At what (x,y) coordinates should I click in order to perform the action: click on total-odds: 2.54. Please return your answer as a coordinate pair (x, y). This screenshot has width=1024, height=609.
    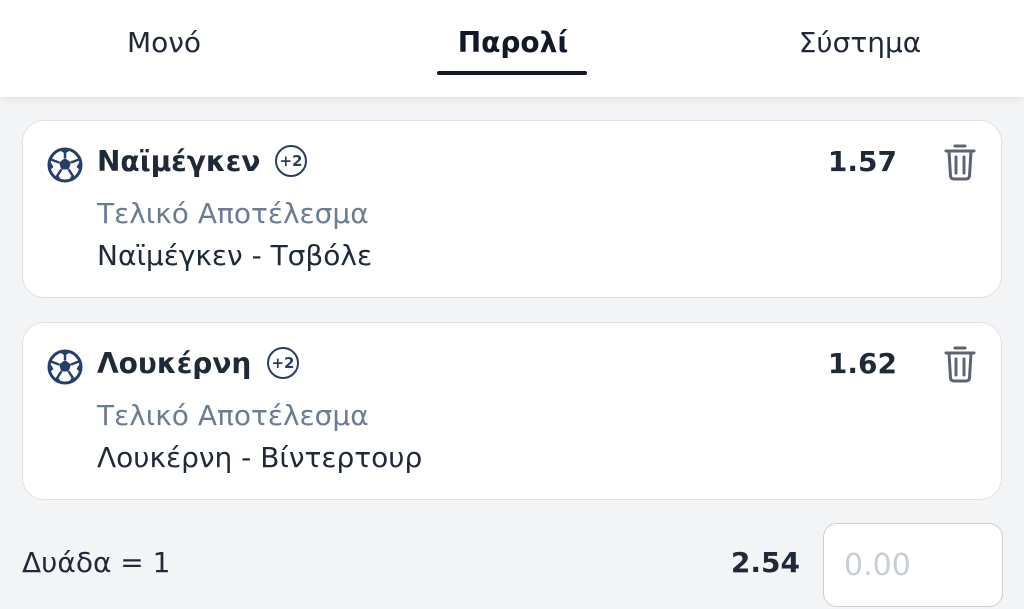
    Looking at the image, I should click on (765, 562).